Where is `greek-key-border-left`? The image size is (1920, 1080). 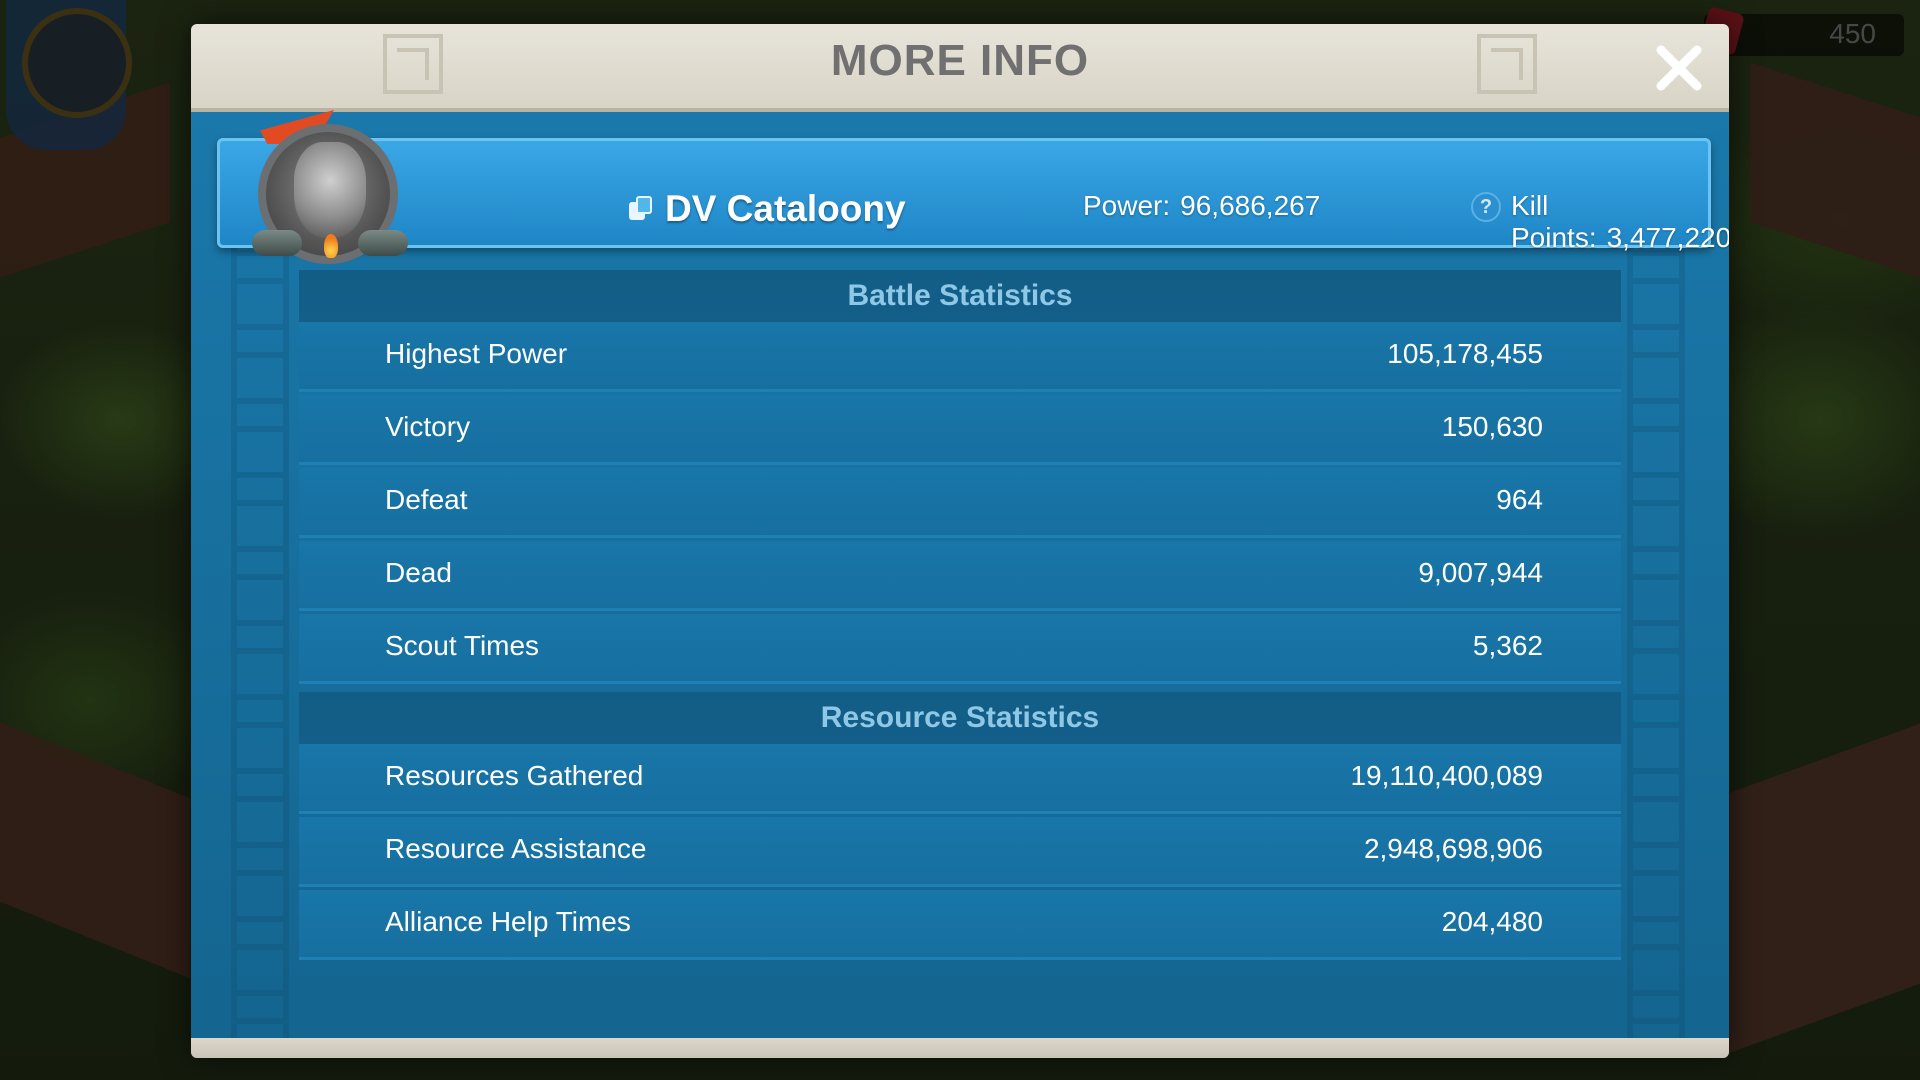
greek-key-border-left is located at coordinates (260, 632).